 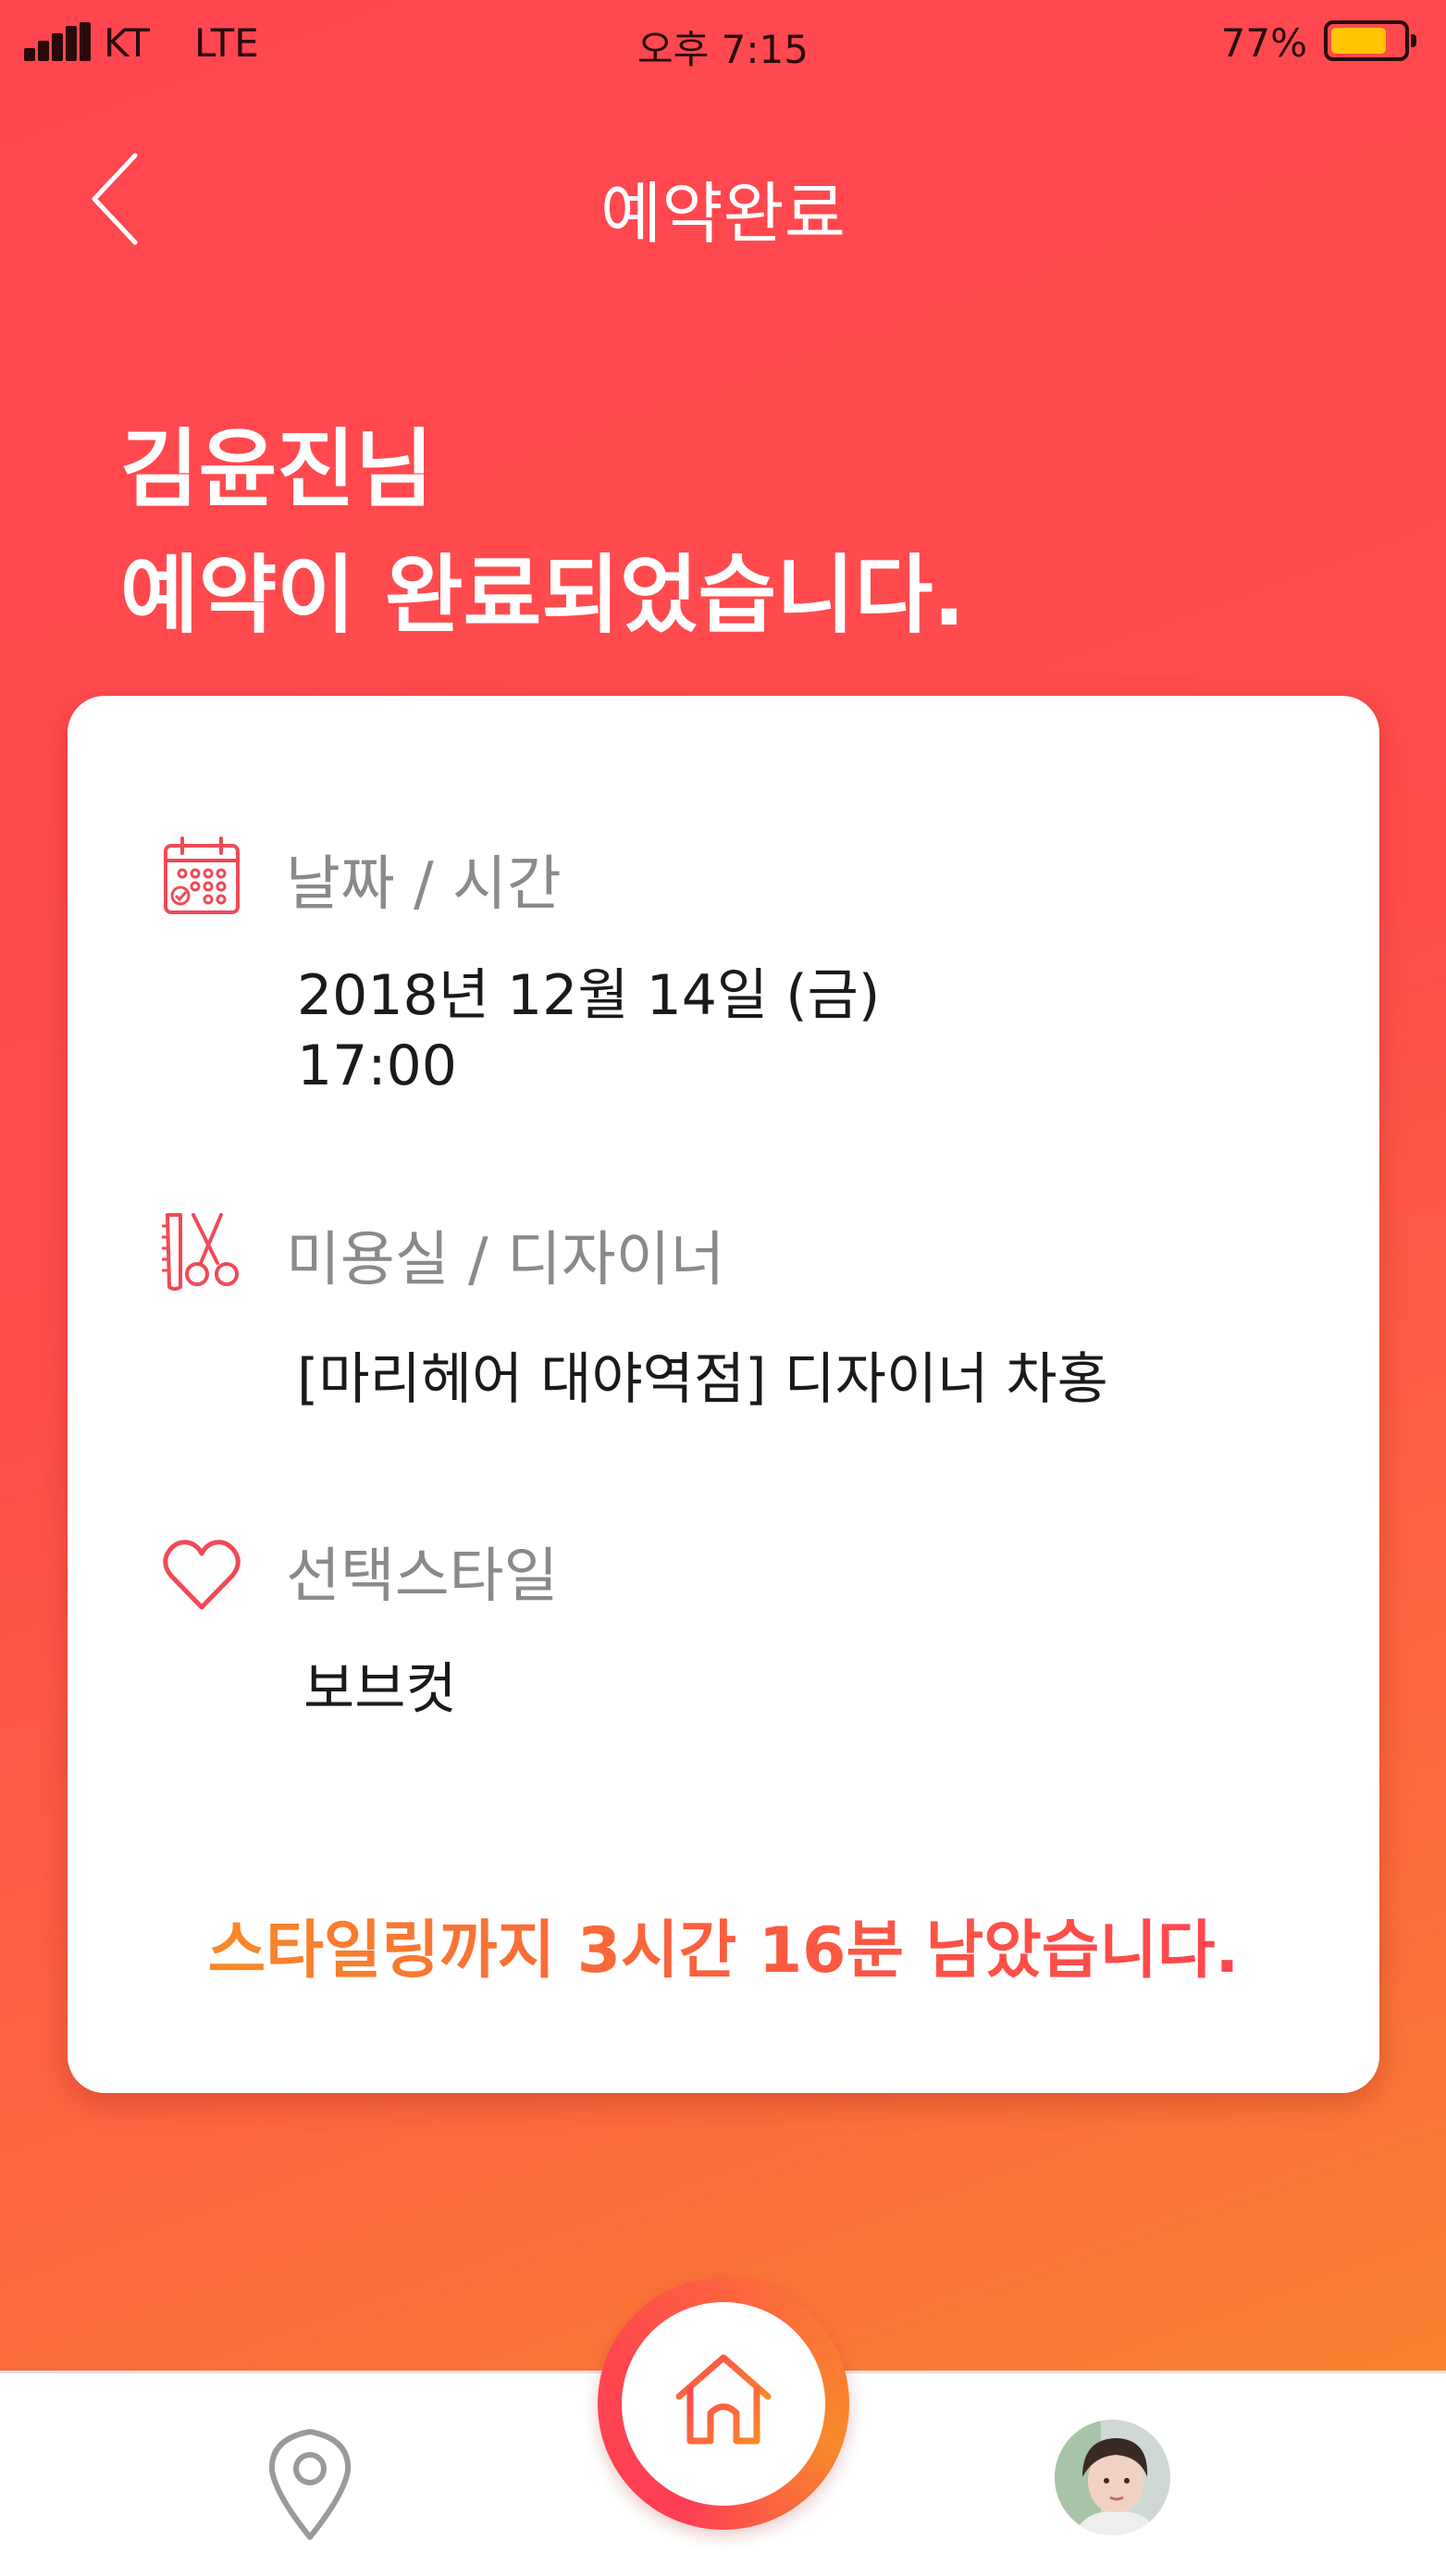 What do you see at coordinates (380, 1690) in the screenshot?
I see `selected-style-value: 보브컷` at bounding box center [380, 1690].